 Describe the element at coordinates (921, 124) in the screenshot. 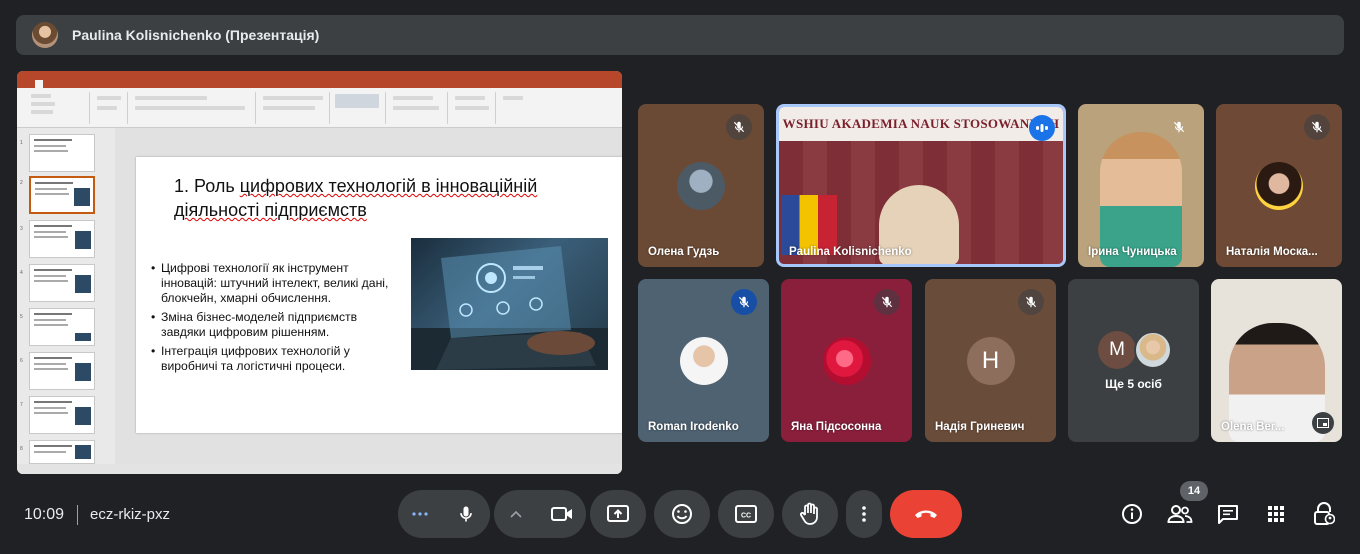

I see `wshiu-banner: WSHIU AKADEMIA NAUK STOSOWANYCH` at that location.